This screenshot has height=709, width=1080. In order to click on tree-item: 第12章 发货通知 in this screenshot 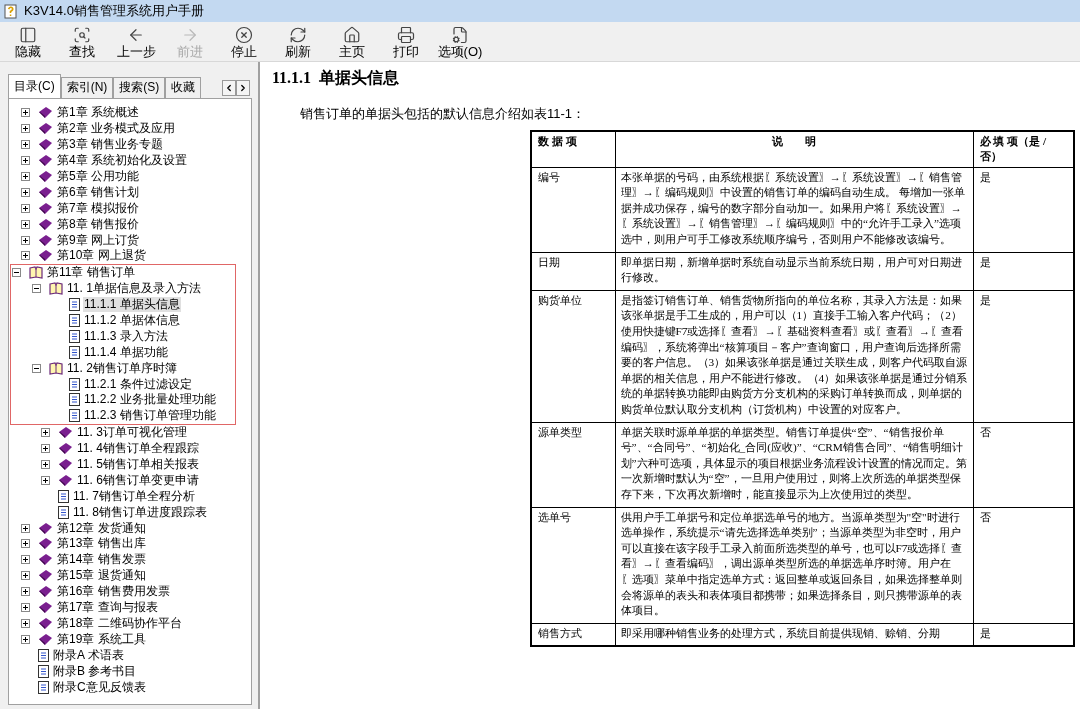, I will do `click(101, 528)`.